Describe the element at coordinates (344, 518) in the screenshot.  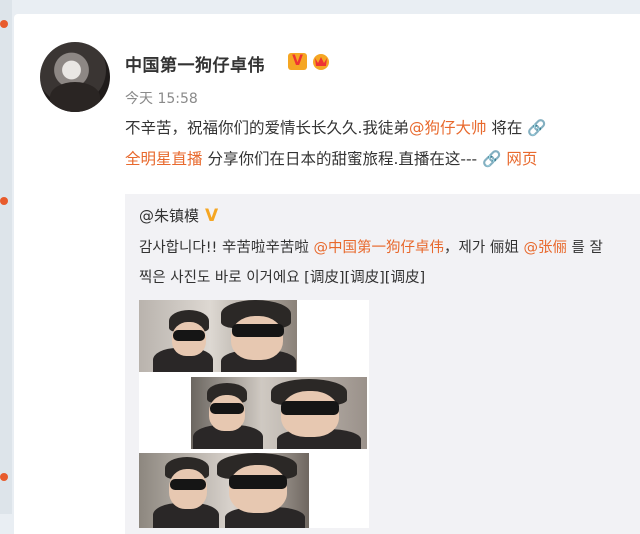
I see `photo-watermark: @朱镇模 weibo.com/u/2789820557` at that location.